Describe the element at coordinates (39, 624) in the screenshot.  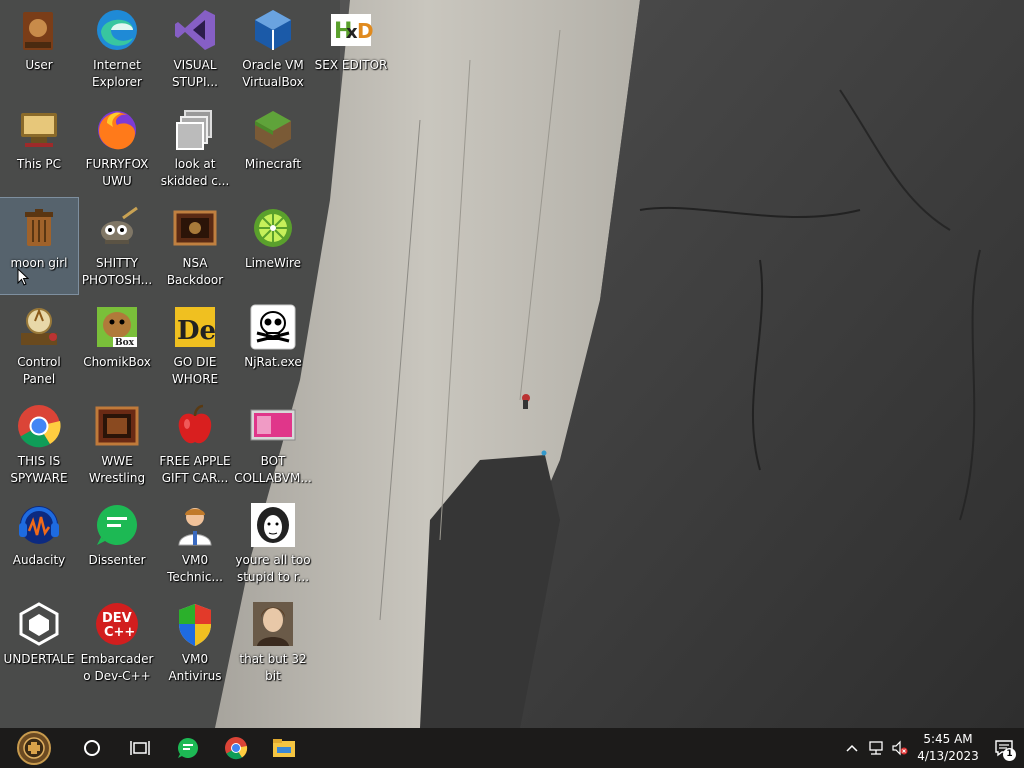
I see `unity-icon` at that location.